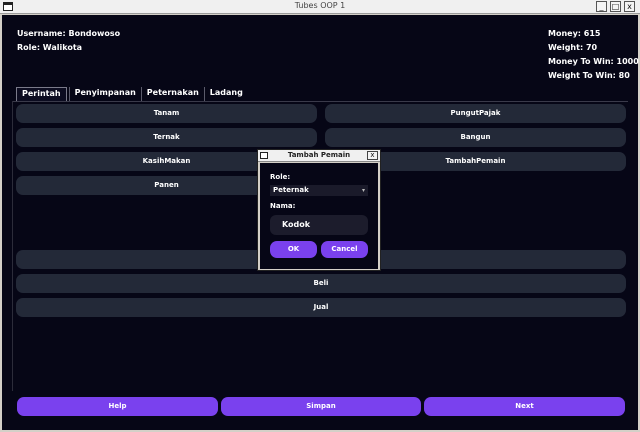  I want to click on dialog-title: Tambah Pemain, so click(319, 155).